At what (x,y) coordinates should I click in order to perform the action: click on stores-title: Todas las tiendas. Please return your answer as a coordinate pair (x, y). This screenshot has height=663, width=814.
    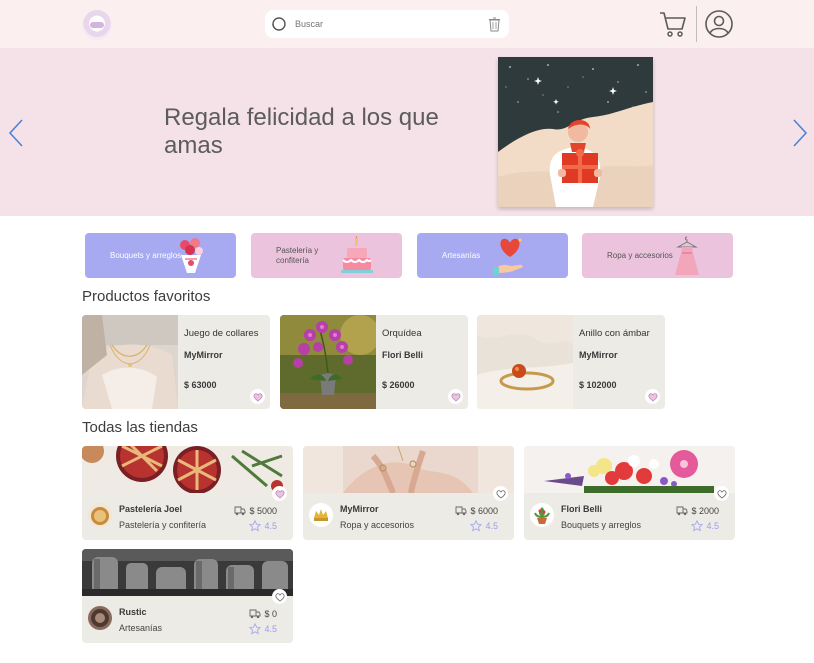
    Looking at the image, I should click on (140, 427).